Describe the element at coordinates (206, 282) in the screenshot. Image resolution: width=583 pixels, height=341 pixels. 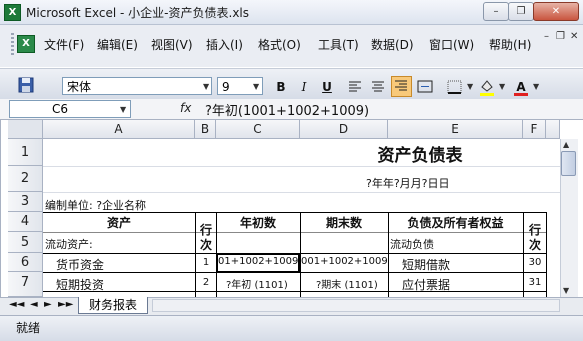
I see `cell-b7: 2` at that location.